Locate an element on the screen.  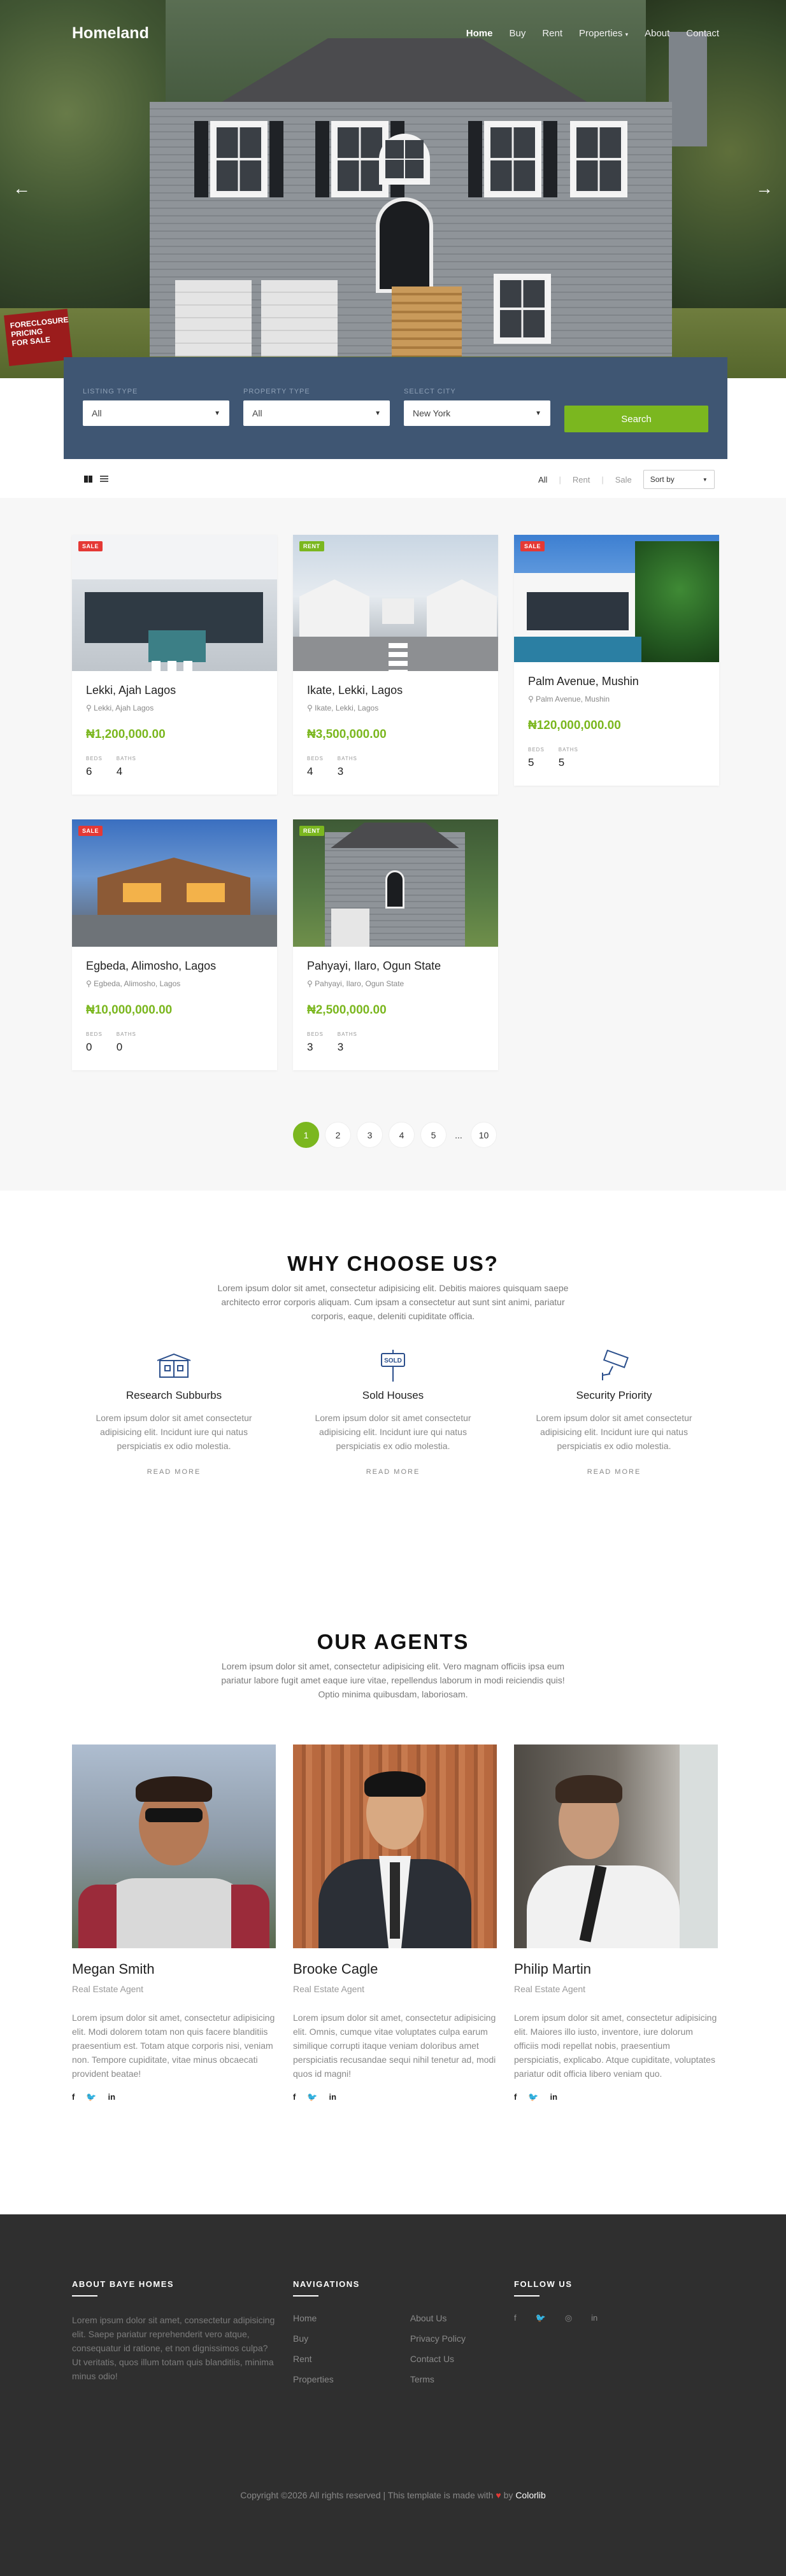
nav-rent: Rent is located at coordinates (552, 33).